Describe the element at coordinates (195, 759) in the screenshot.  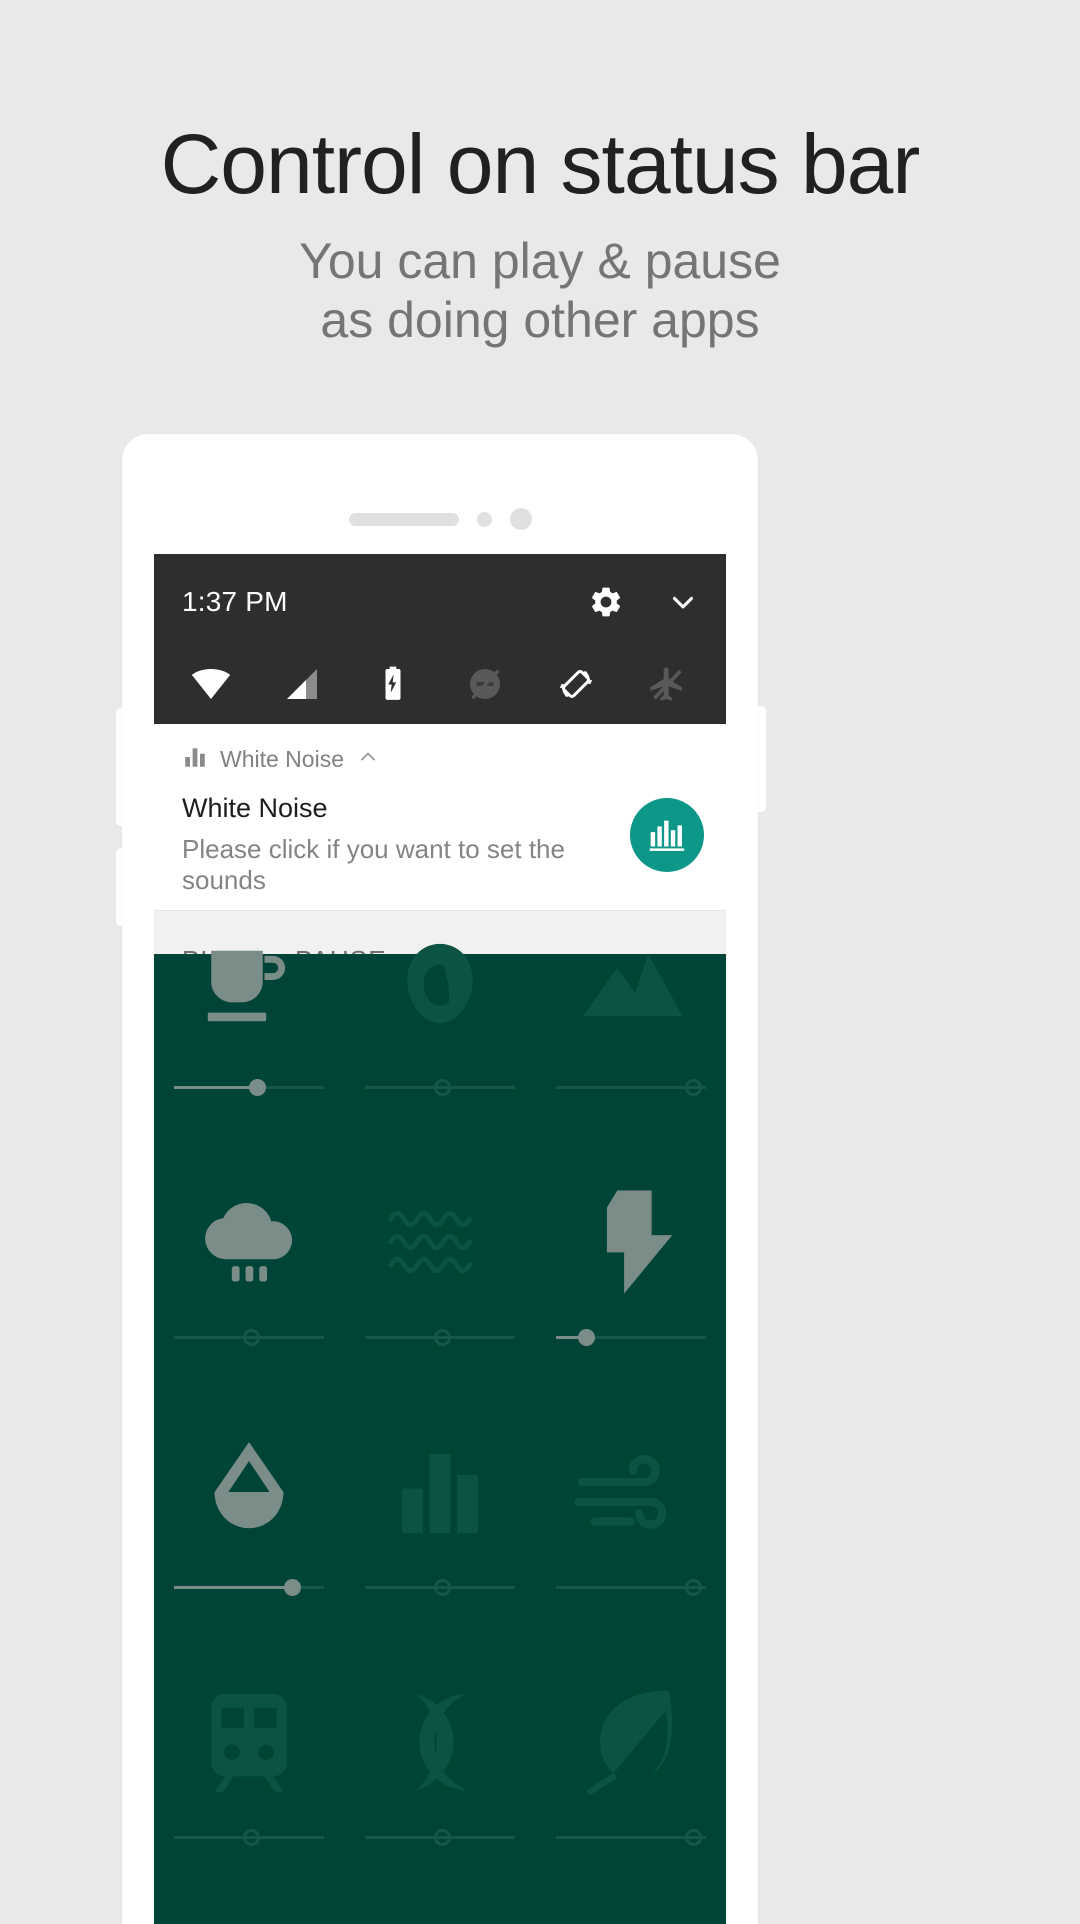
I see `equalizer-bars-icon` at that location.